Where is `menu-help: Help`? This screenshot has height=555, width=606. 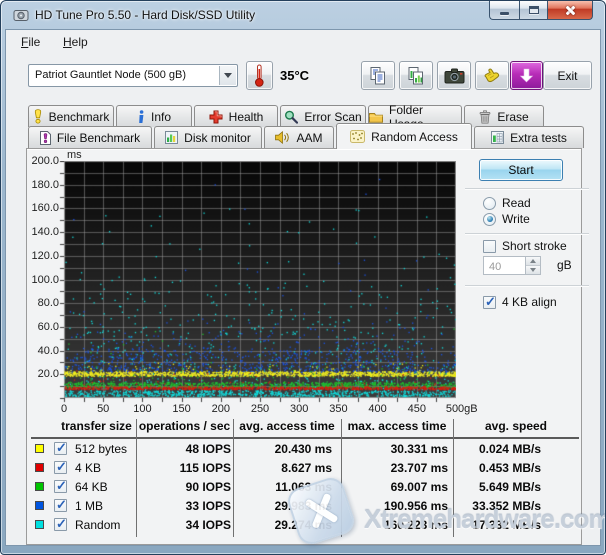
menu-help: Help is located at coordinates (75, 42).